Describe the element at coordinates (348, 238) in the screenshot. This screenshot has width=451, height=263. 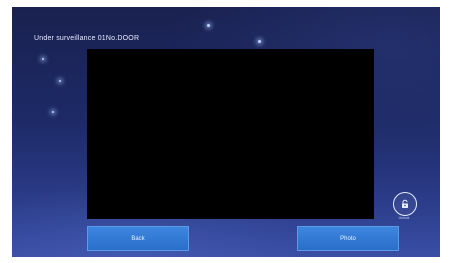
I see `photo-button: Photo` at that location.